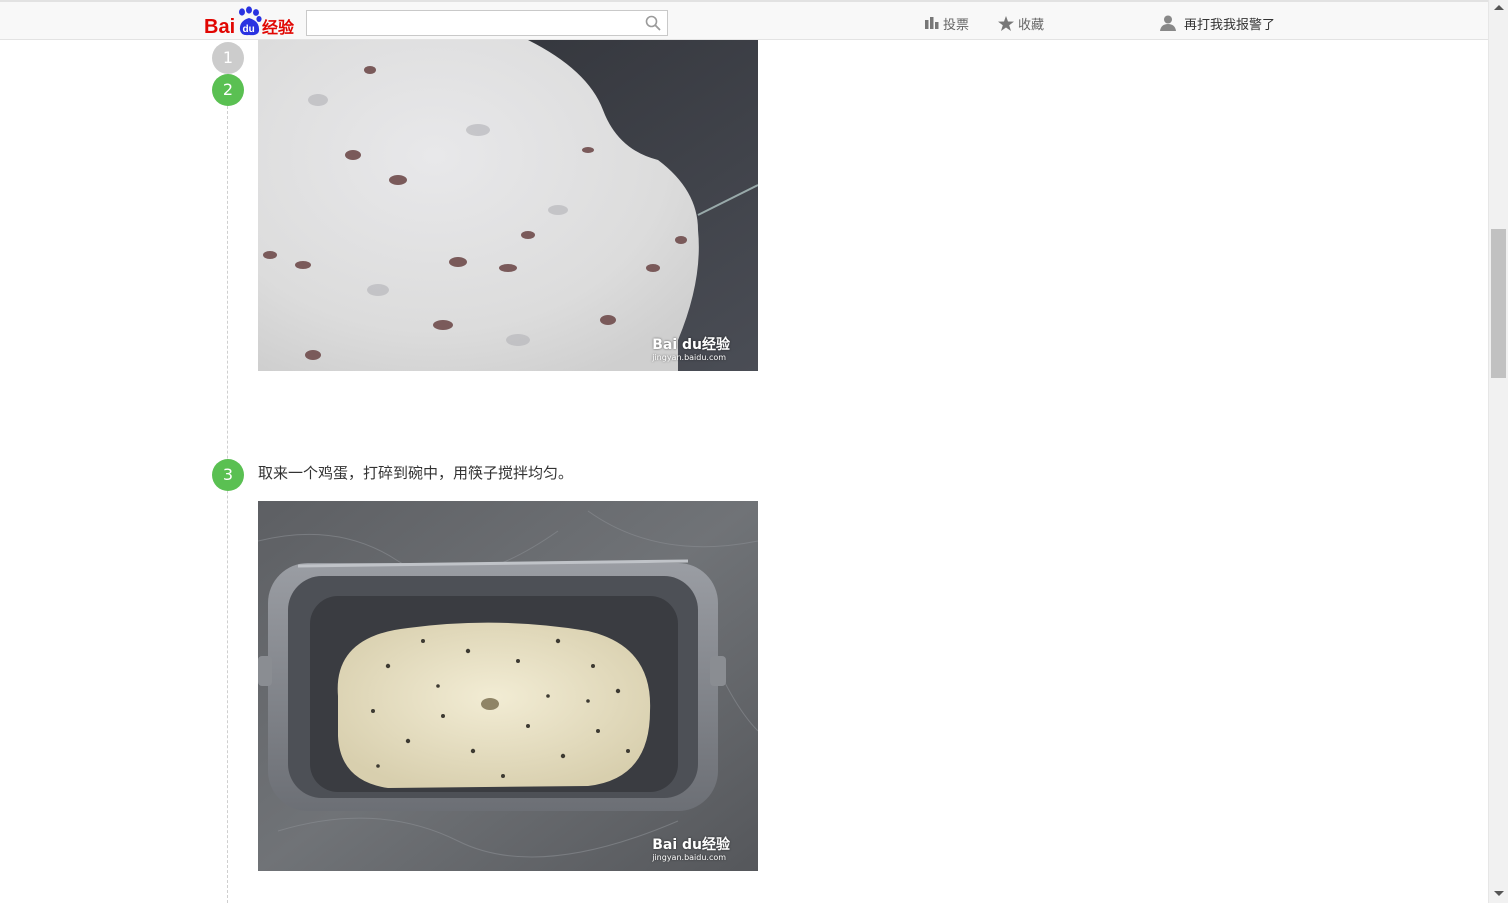 This screenshot has width=1508, height=903. Describe the element at coordinates (1006, 23) in the screenshot. I see `star-icon` at that location.